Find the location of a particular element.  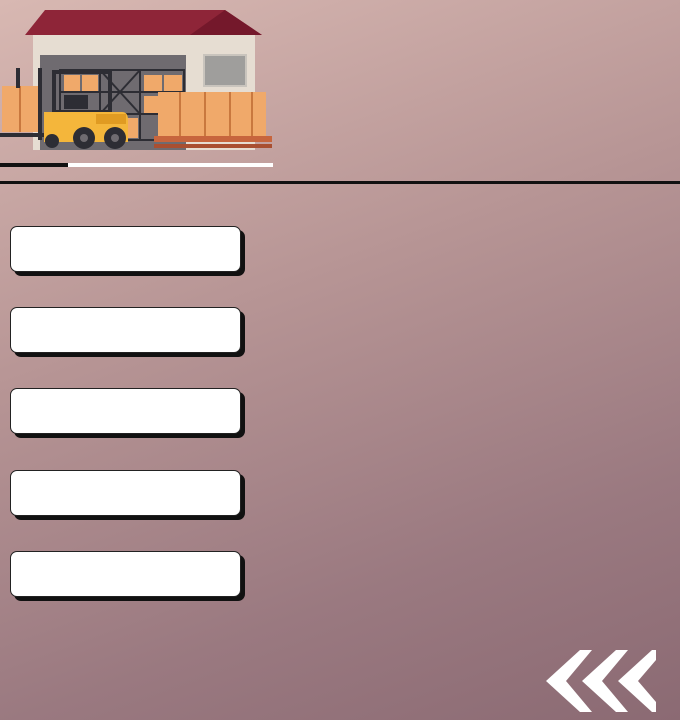

triple-chevron-left-icon is located at coordinates (601, 681).